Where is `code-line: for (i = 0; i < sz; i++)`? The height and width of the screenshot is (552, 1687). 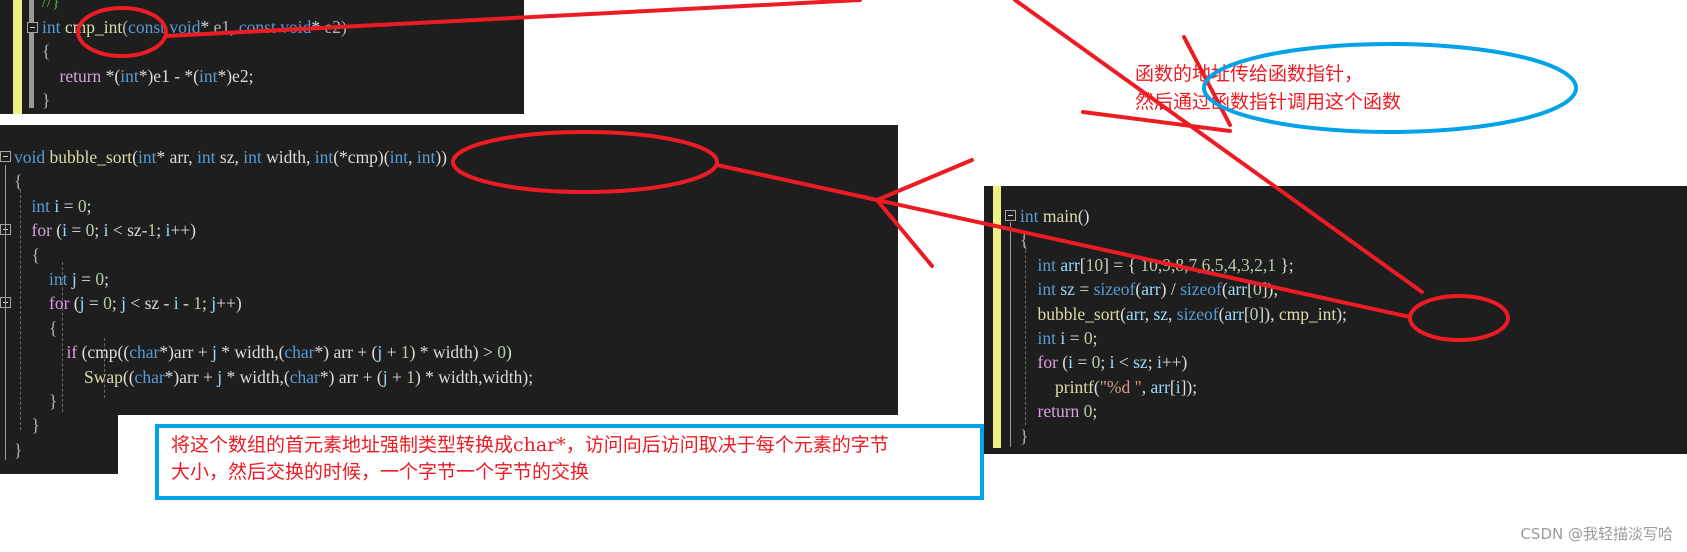 code-line: for (i = 0; i < sz; i++) is located at coordinates (1183, 362).